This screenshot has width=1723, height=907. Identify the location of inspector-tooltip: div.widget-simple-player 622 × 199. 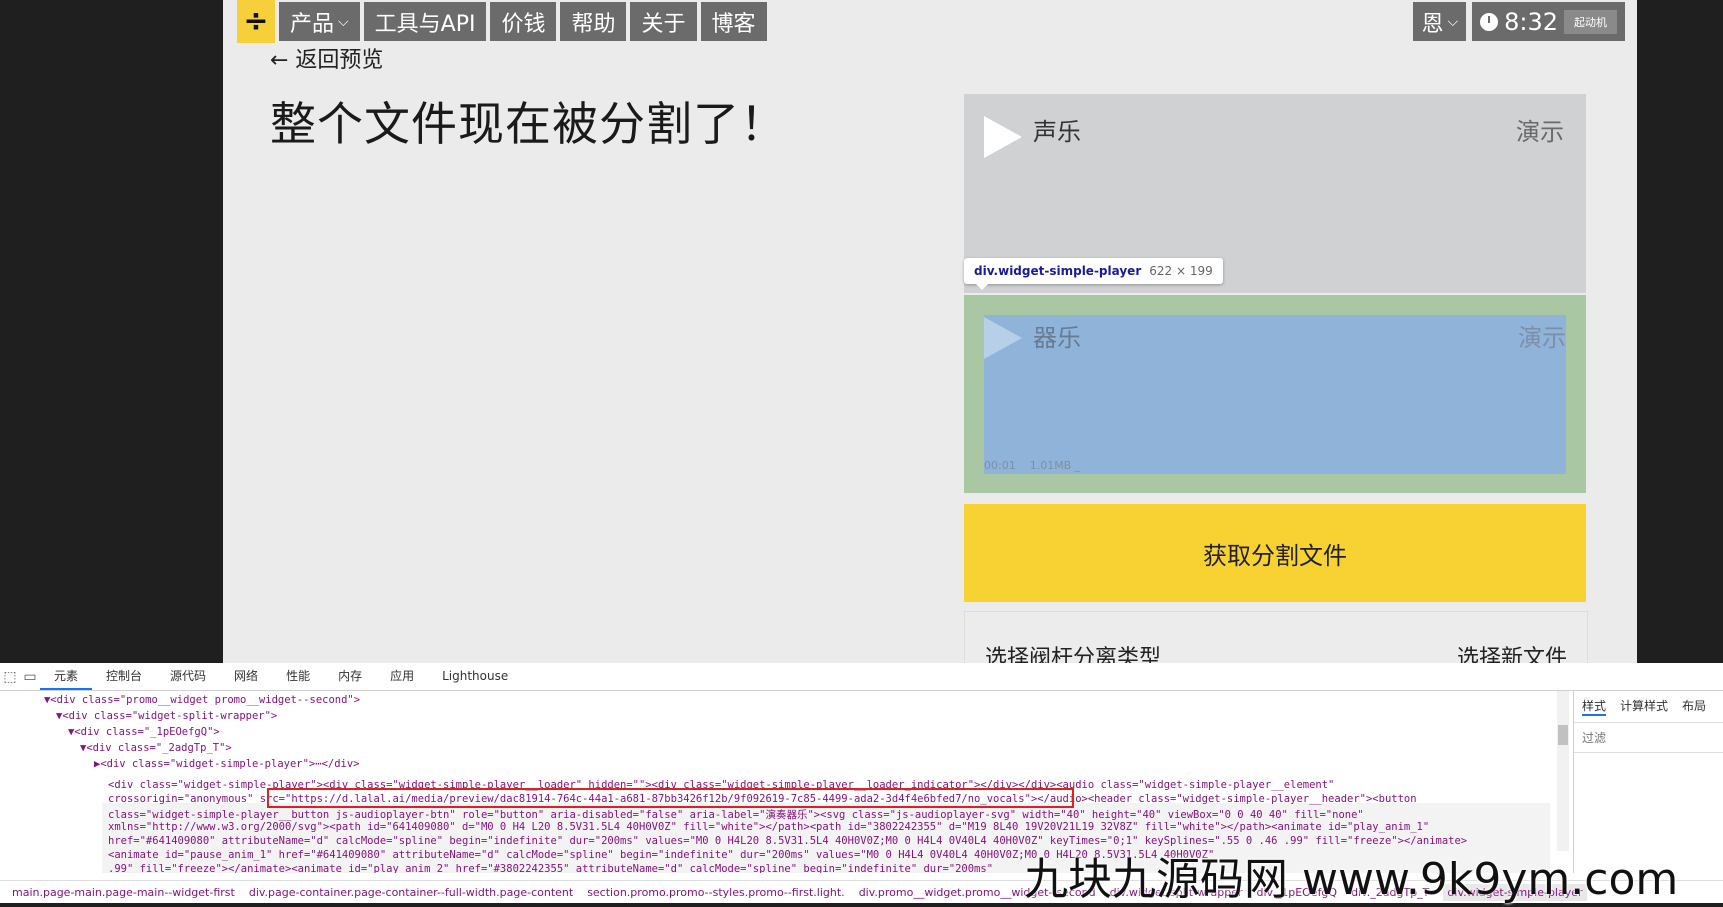
(1093, 274).